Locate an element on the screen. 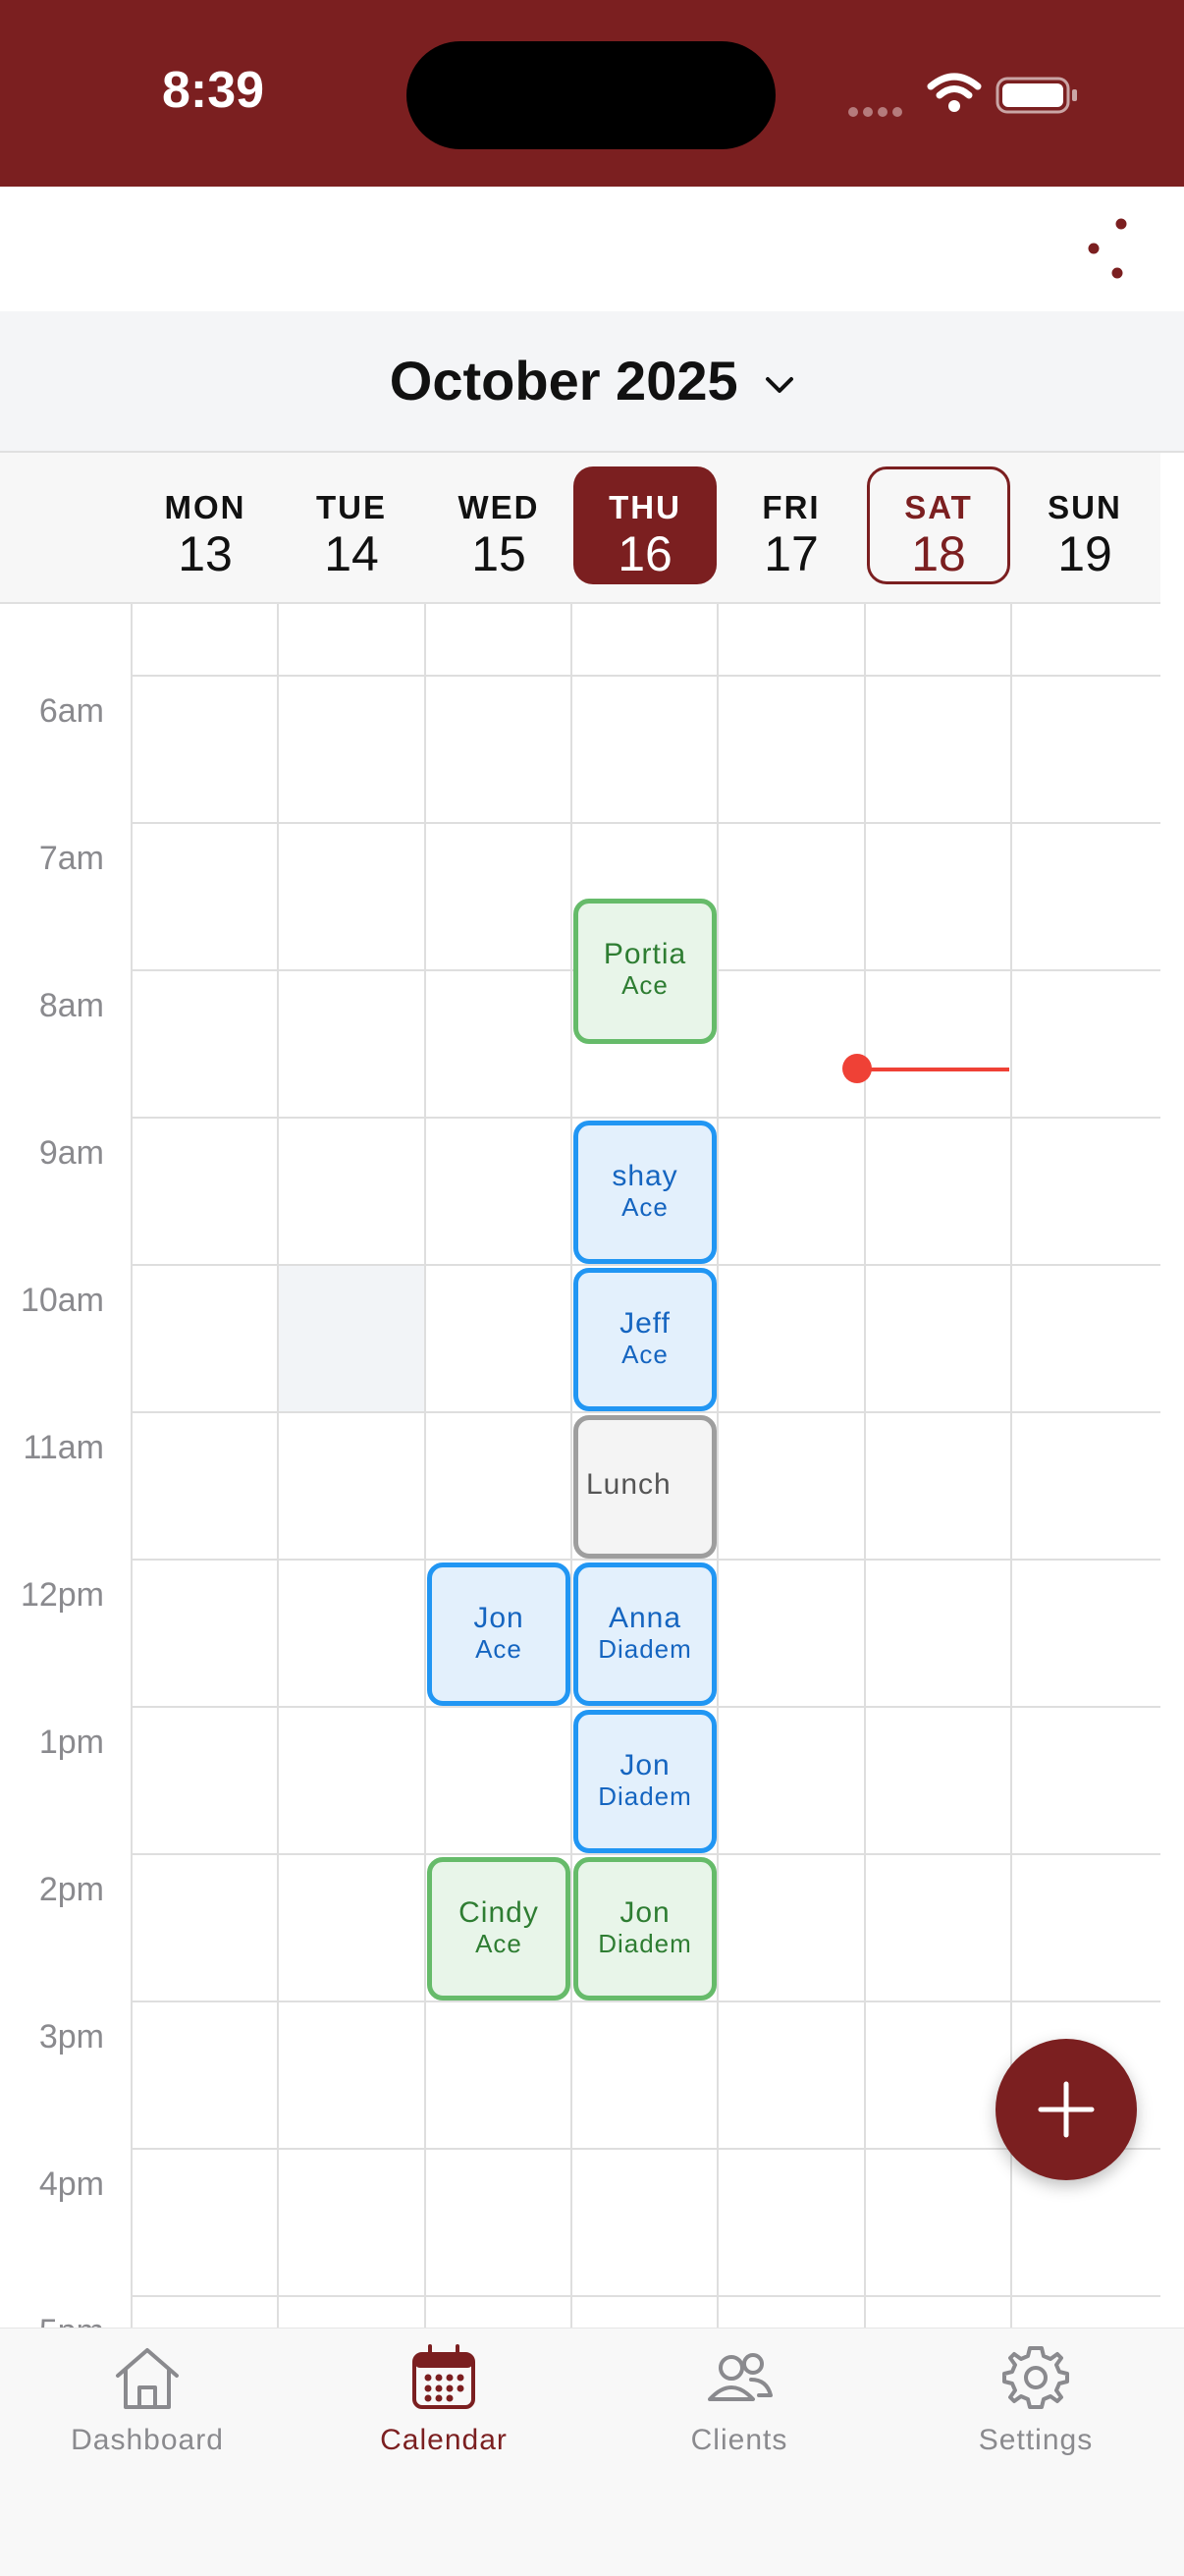 This screenshot has height=2576, width=1184. event-card: shay Ace is located at coordinates (645, 1192).